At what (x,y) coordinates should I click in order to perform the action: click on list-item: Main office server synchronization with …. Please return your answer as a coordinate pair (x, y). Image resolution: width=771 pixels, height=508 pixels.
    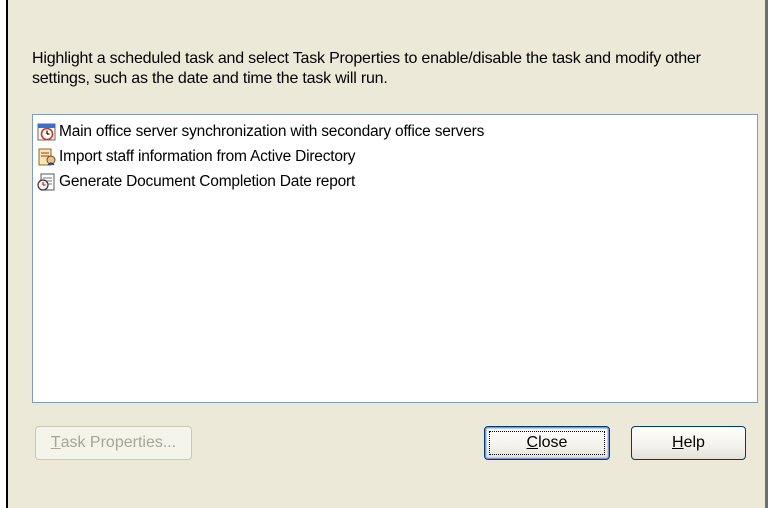
    Looking at the image, I should click on (260, 132).